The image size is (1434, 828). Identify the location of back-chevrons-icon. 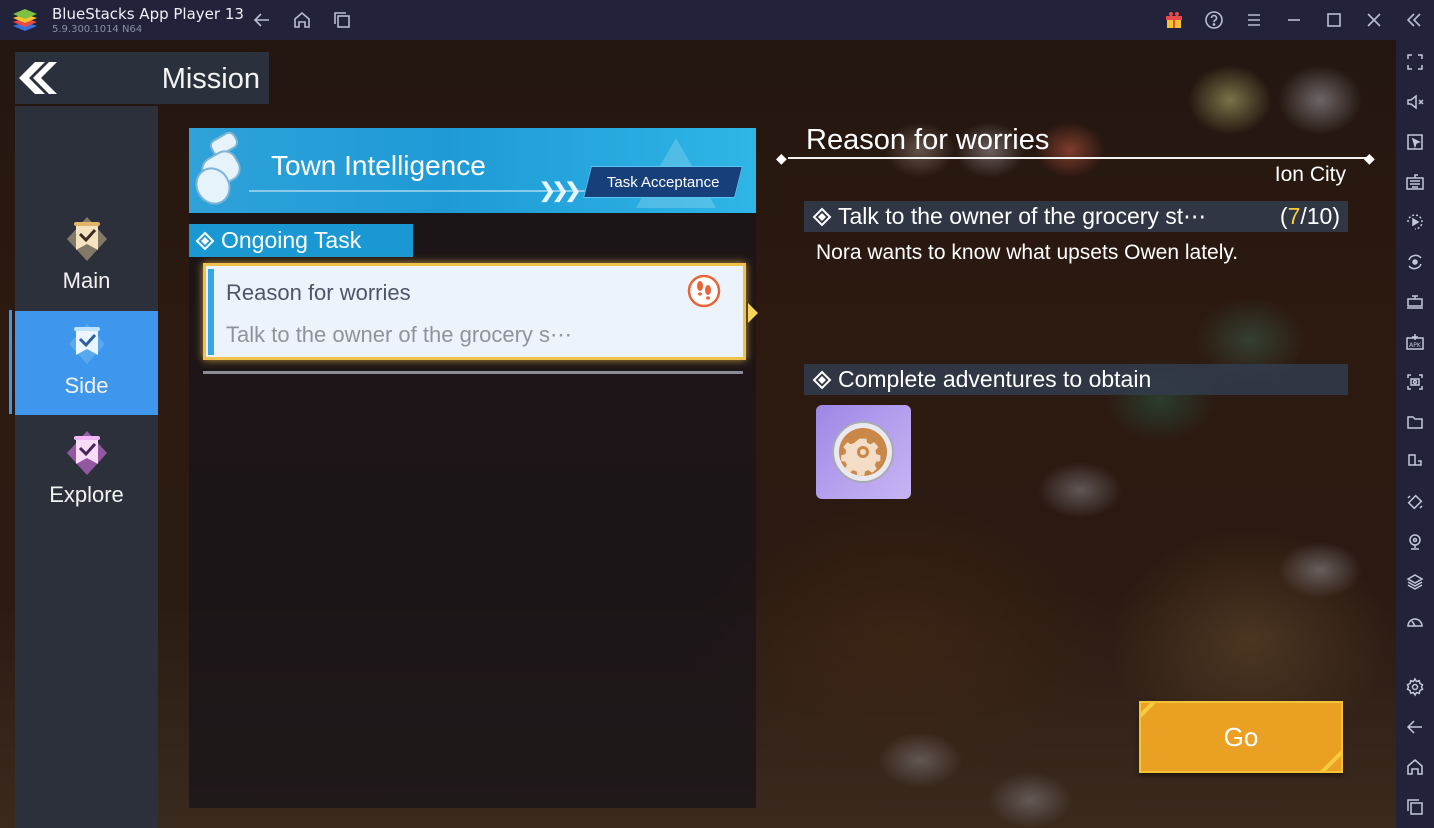
(37, 78).